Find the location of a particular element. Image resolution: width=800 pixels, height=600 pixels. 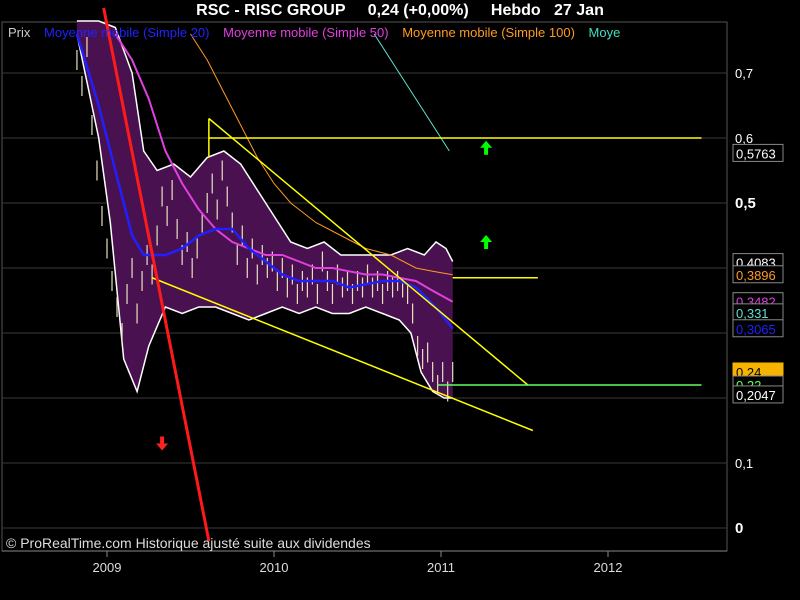

price-tag-label: 0,331 is located at coordinates (752, 313).